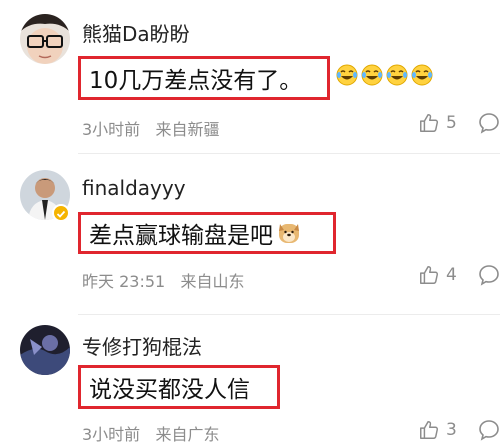  What do you see at coordinates (204, 78) in the screenshot?
I see `comment-text: 10几万差点没有了。` at bounding box center [204, 78].